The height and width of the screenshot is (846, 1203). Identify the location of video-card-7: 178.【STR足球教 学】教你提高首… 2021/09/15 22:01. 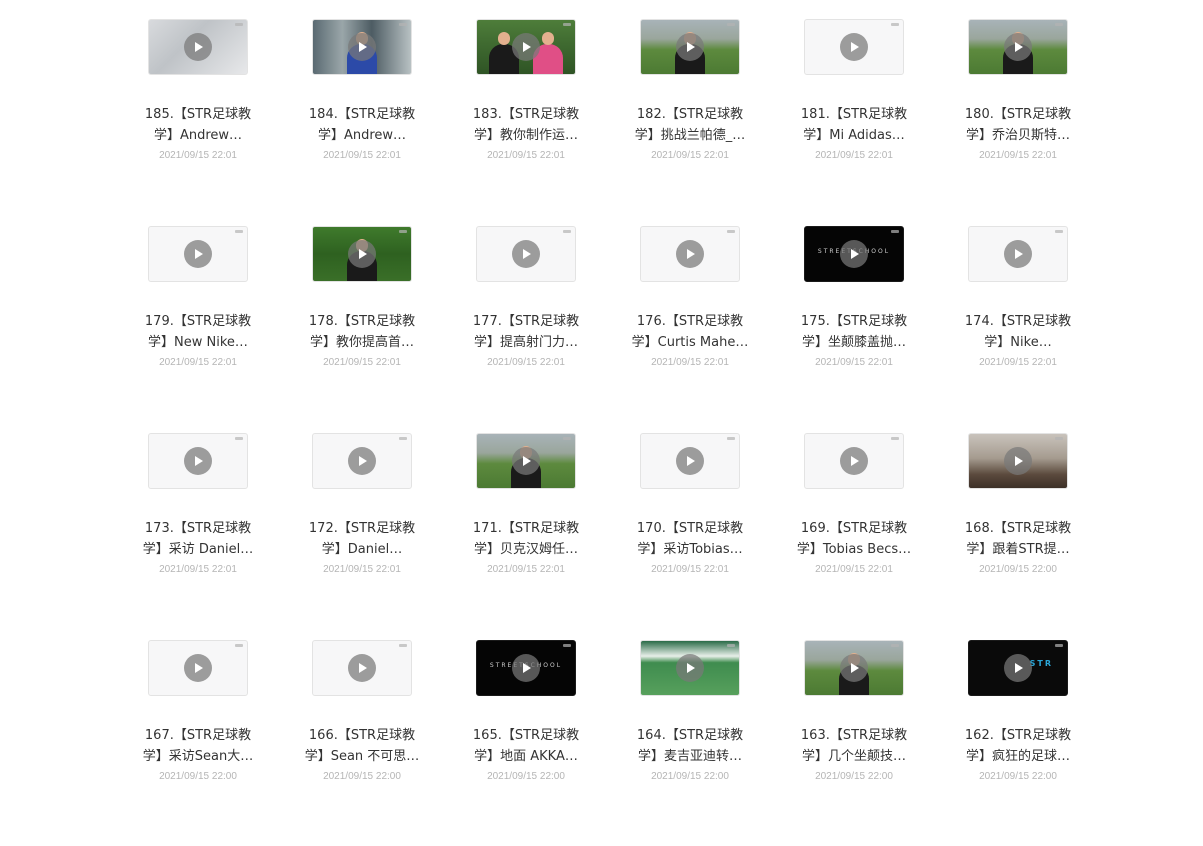
(362, 328).